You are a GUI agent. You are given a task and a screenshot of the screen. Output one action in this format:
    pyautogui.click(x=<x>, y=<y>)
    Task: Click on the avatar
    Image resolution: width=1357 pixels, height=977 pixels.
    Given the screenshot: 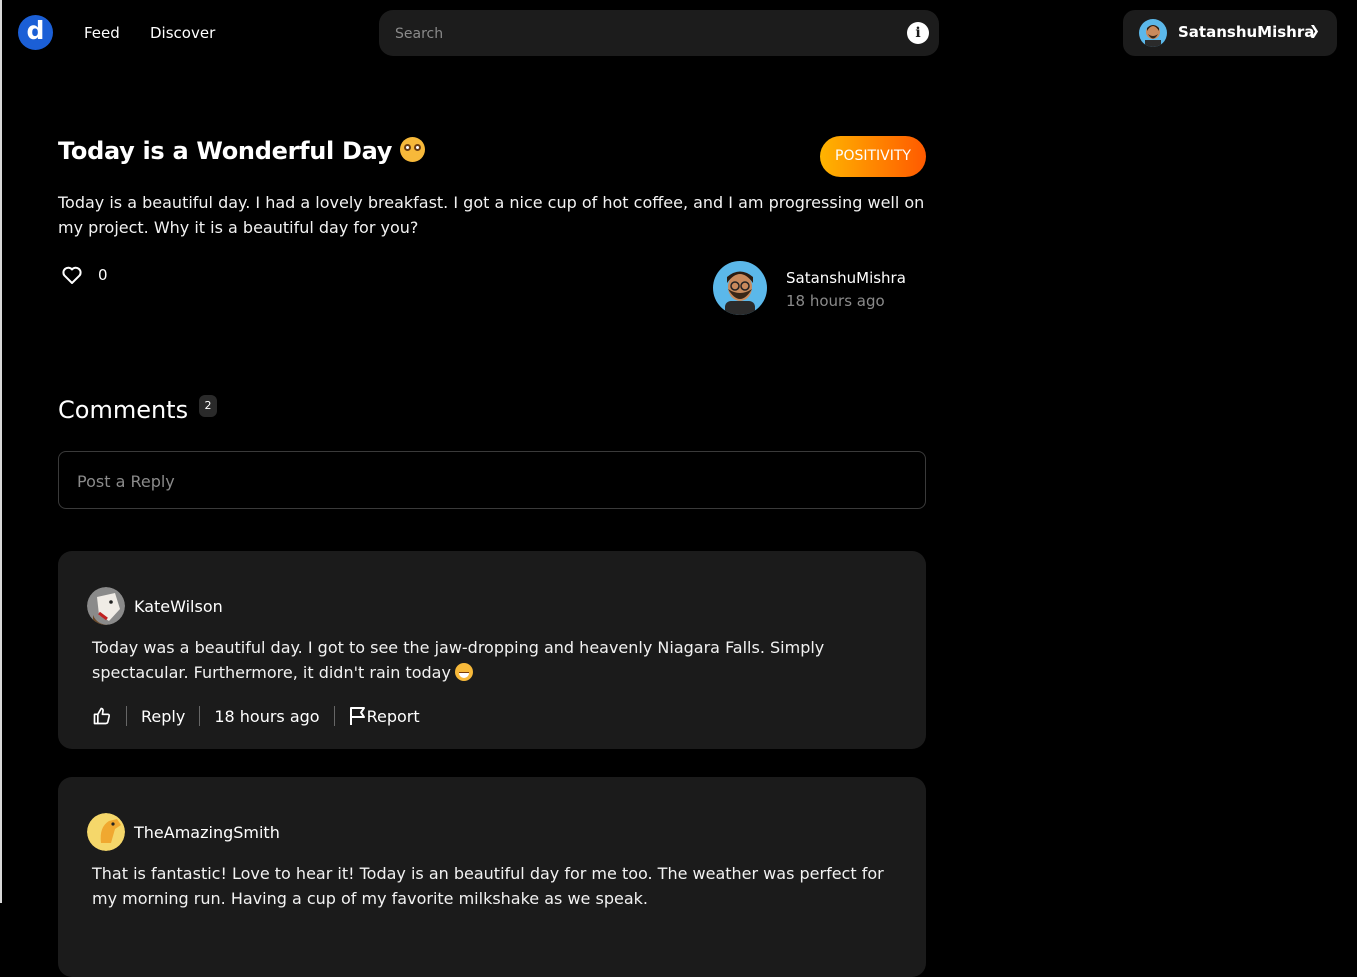 What is the action you would take?
    pyautogui.click(x=1153, y=33)
    